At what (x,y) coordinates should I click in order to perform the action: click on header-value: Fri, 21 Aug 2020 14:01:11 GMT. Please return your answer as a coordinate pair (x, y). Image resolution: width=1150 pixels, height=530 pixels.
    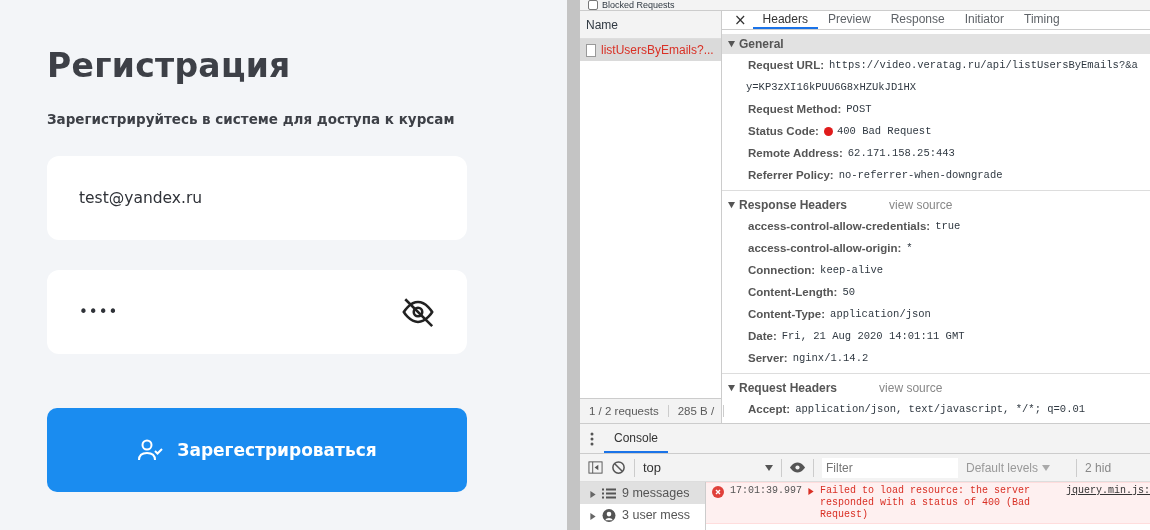
    Looking at the image, I should click on (873, 336).